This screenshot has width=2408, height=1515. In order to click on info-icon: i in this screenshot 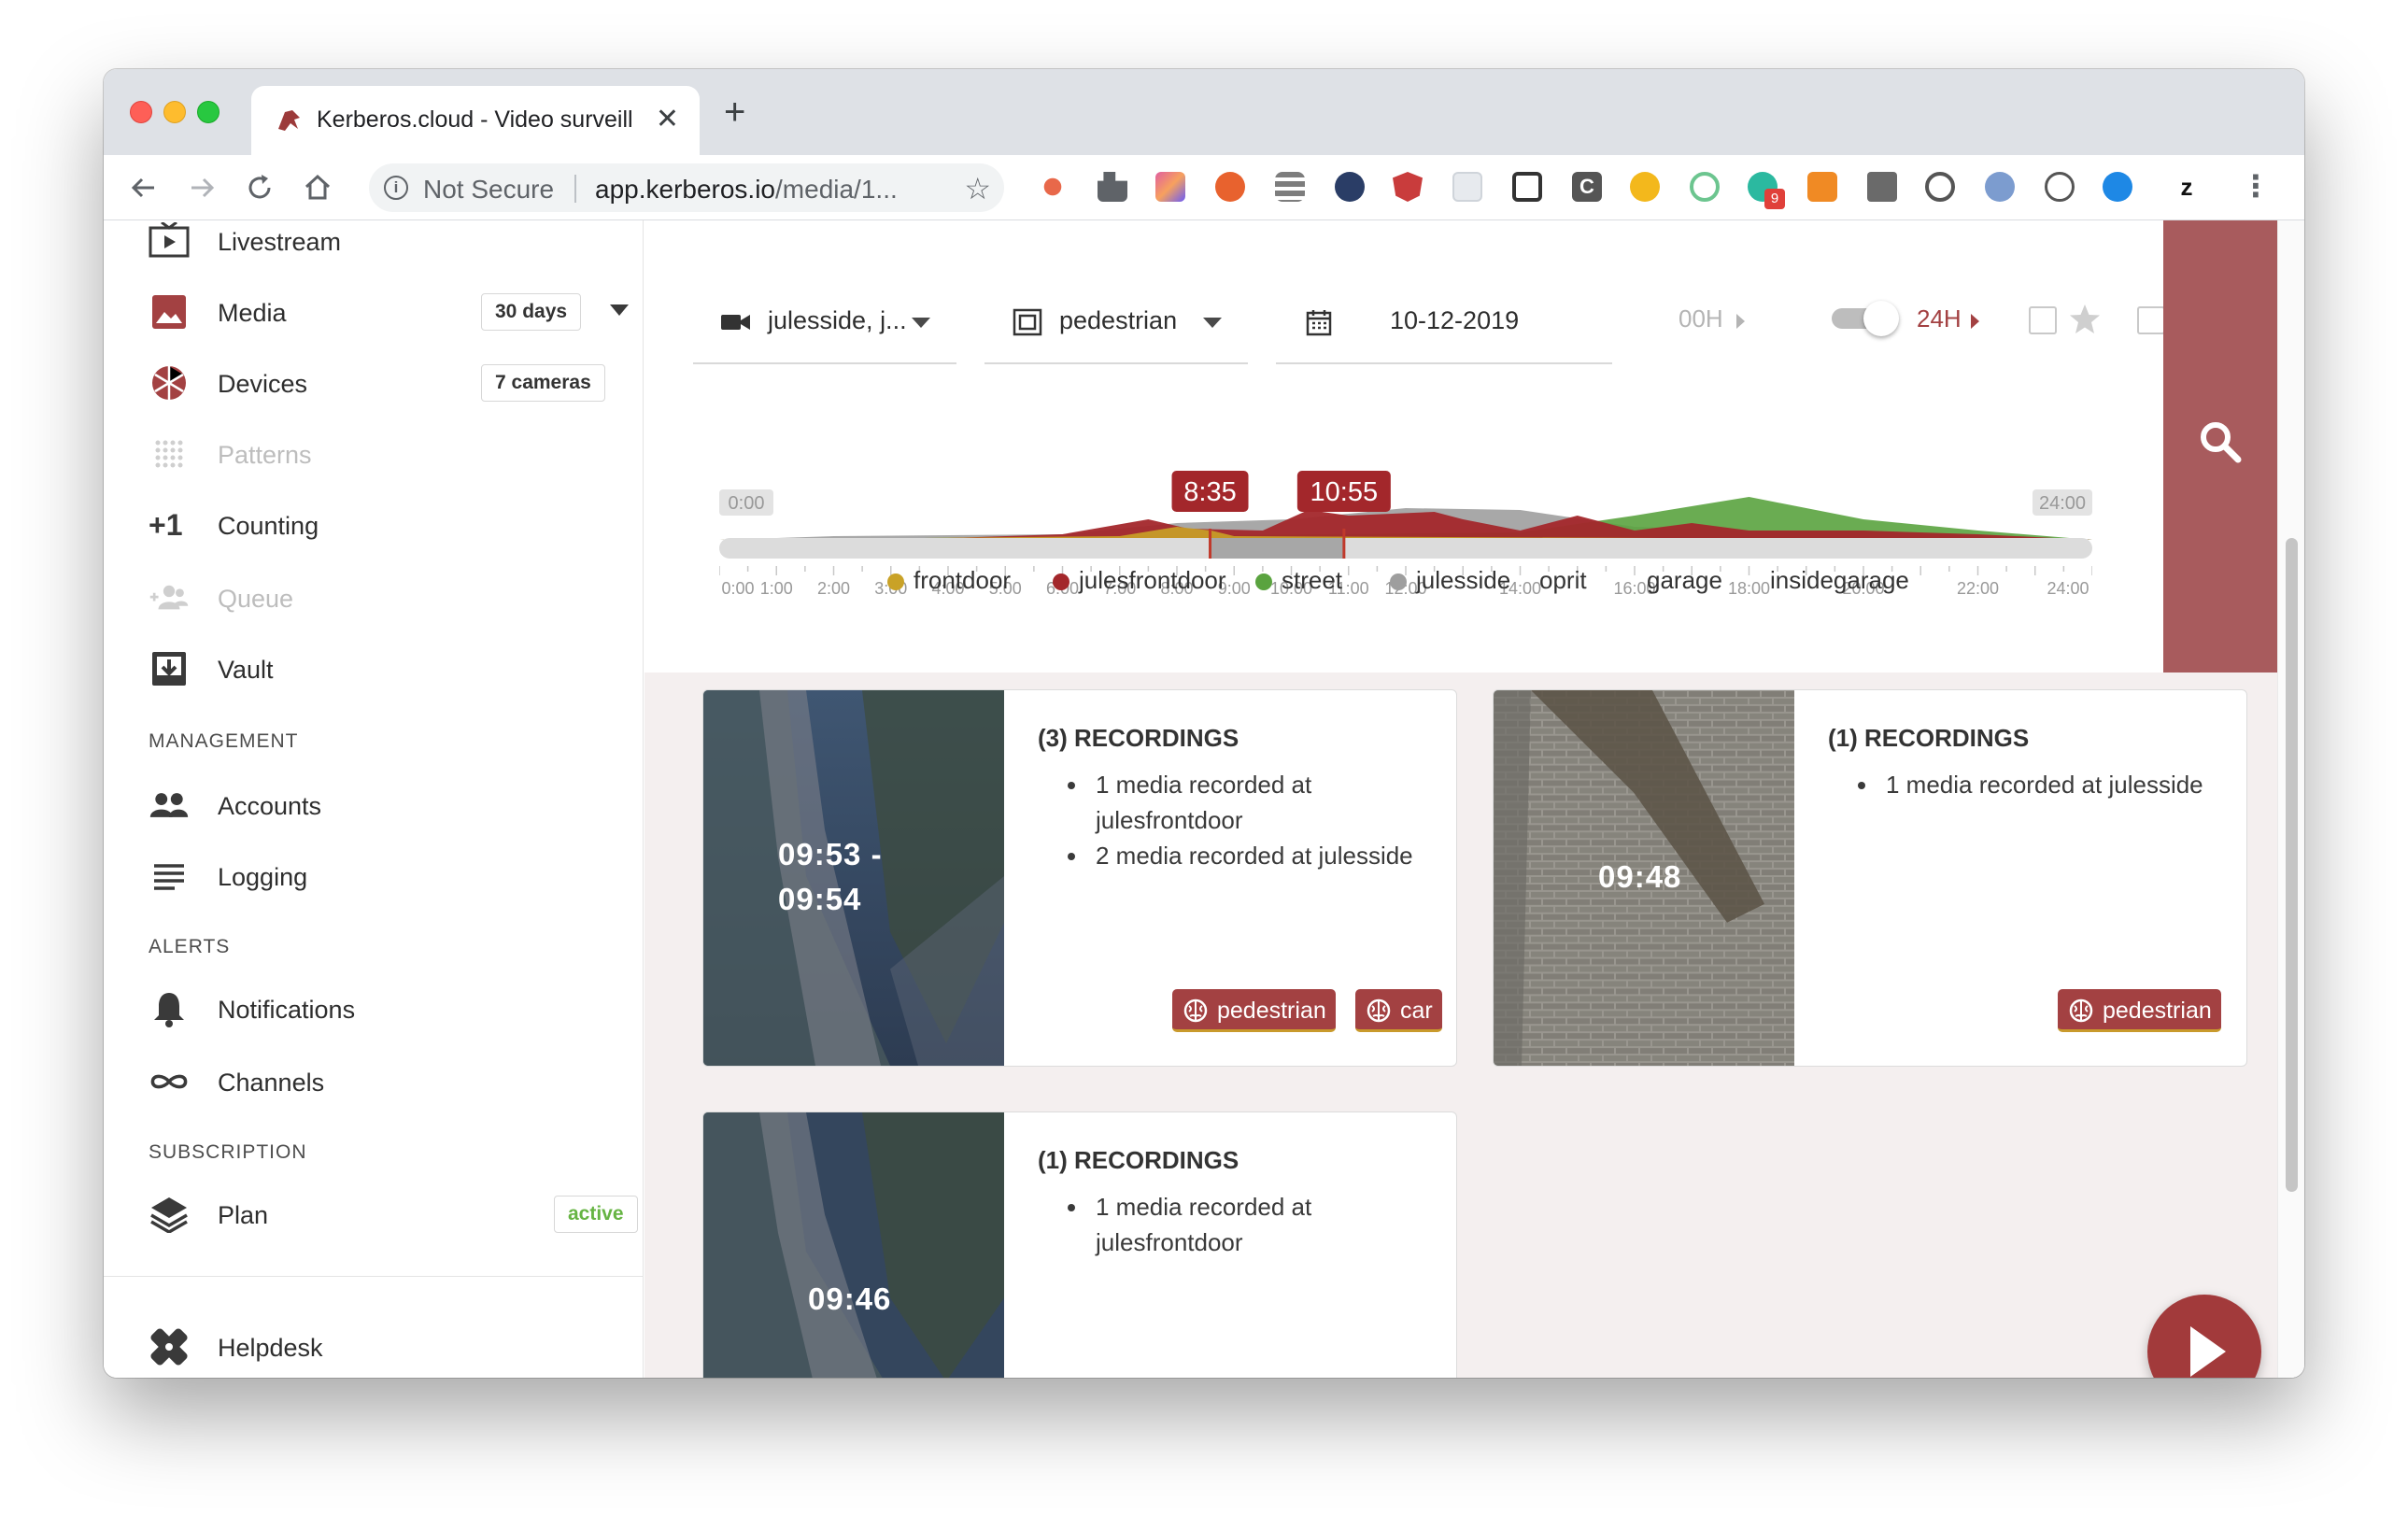, I will do `click(396, 188)`.